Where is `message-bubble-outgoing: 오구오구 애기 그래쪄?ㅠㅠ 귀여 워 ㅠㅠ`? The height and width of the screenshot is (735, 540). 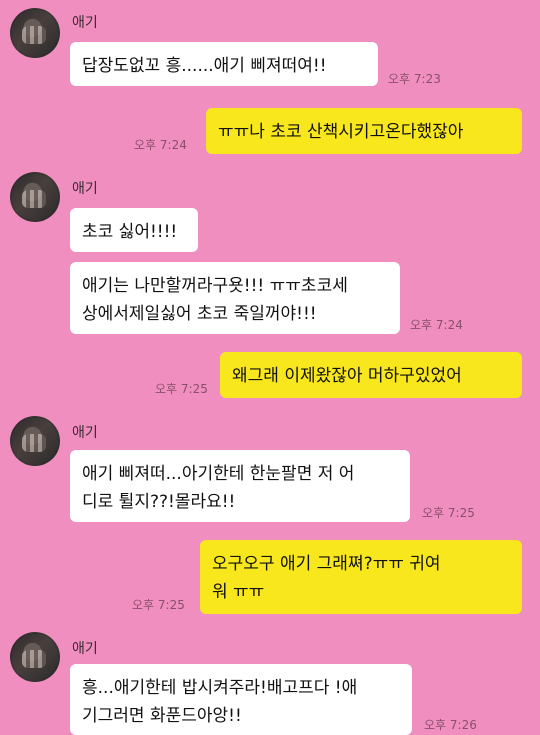 message-bubble-outgoing: 오구오구 애기 그래쪄?ㅠㅠ 귀여 워 ㅠㅠ is located at coordinates (361, 577).